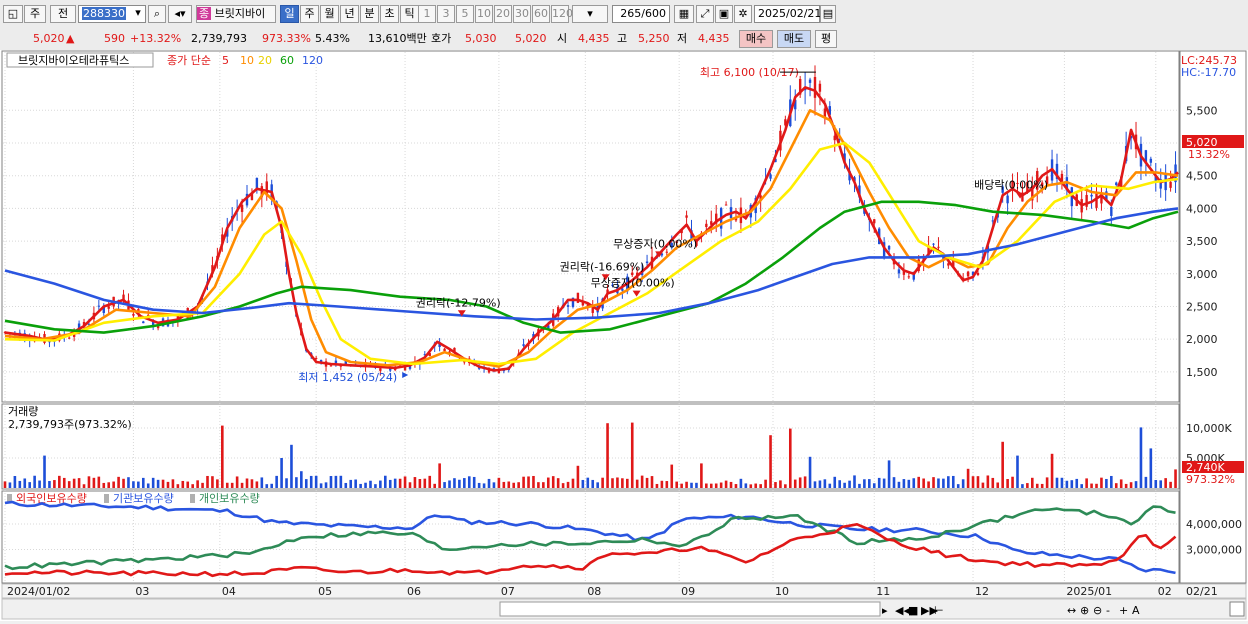 Image resolution: width=1248 pixels, height=624 pixels. What do you see at coordinates (189, 60) in the screenshot?
I see `legend-price-label: 종가 단순` at bounding box center [189, 60].